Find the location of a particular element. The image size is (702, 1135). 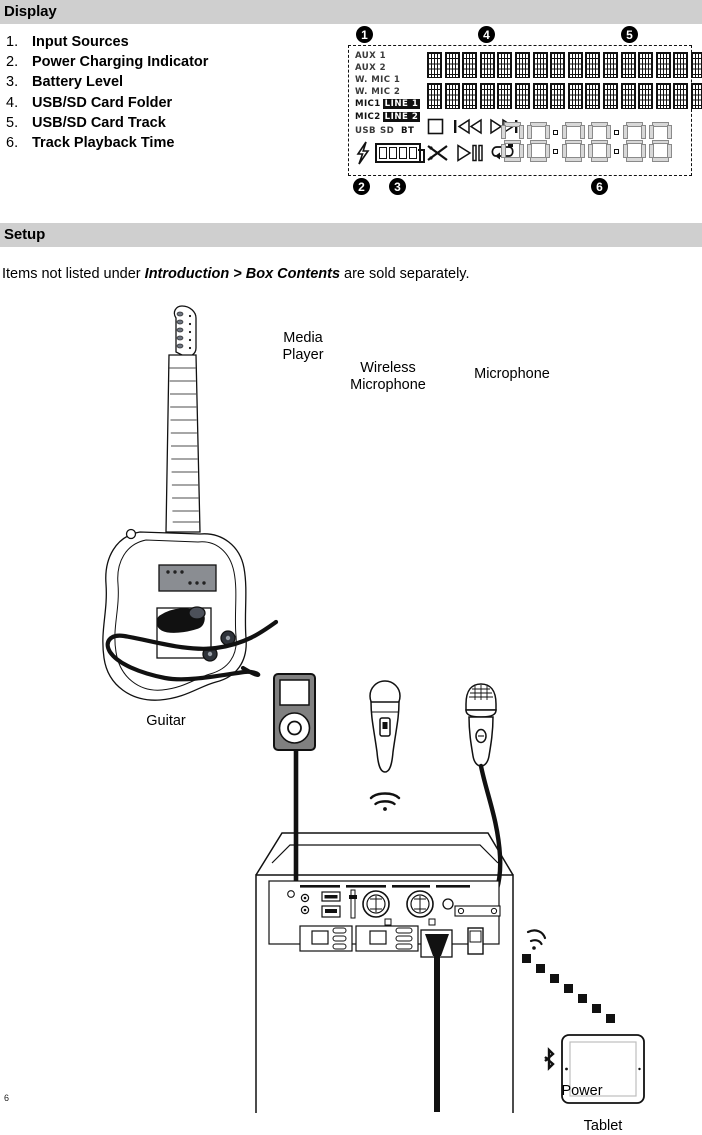

shuffle-icon is located at coordinates (437, 153).